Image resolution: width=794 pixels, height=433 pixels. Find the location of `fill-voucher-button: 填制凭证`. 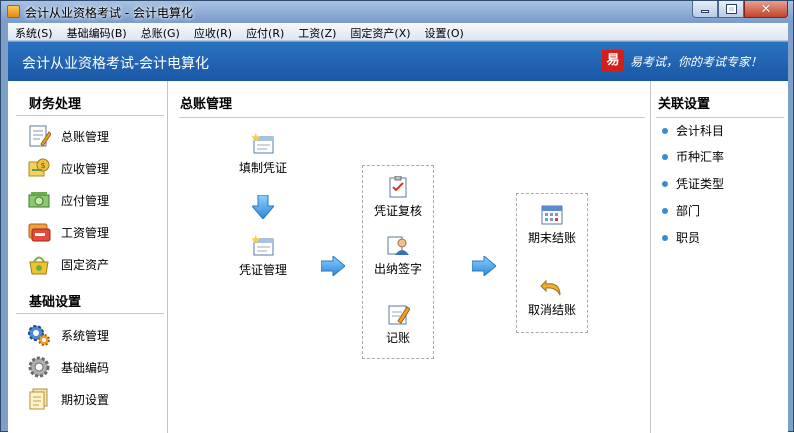

fill-voucher-button: 填制凭证 is located at coordinates (263, 154).